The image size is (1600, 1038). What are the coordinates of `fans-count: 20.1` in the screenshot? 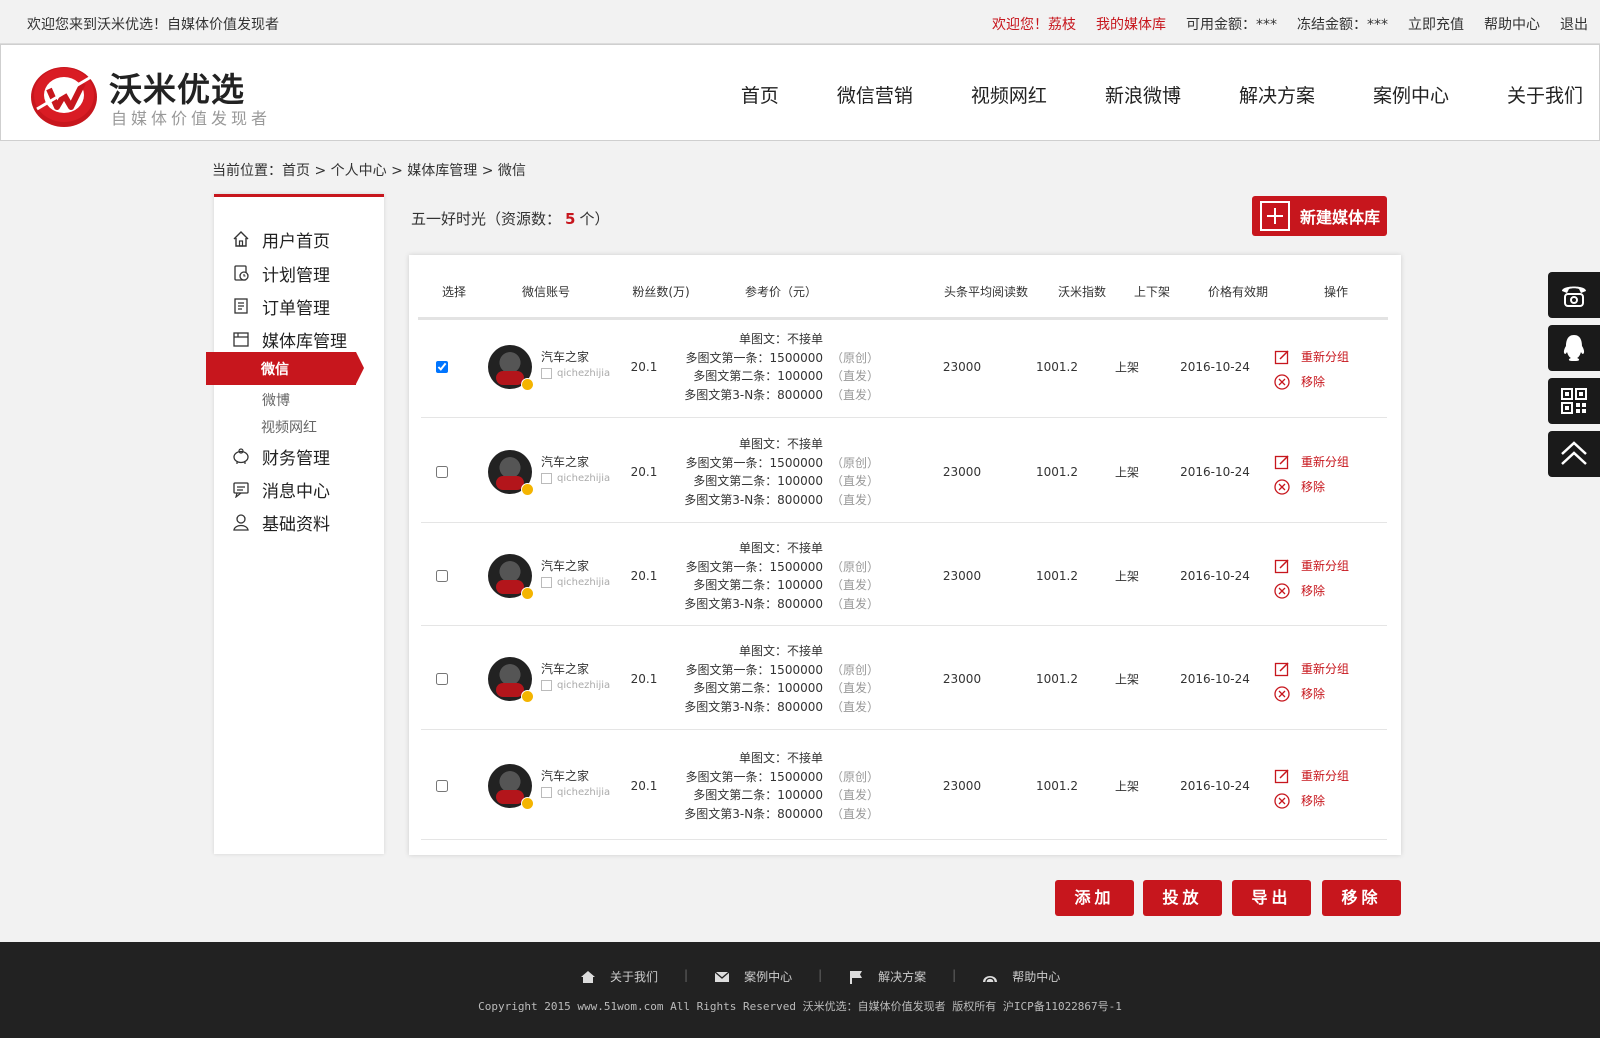 It's located at (644, 679).